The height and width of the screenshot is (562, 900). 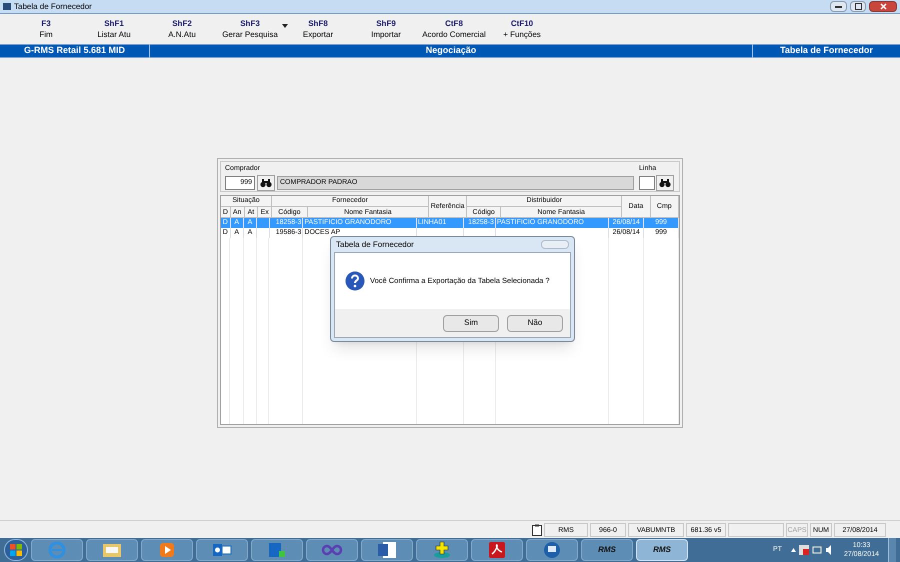 I want to click on toolbar-button: ShF1 Listar Atu, so click(x=114, y=29).